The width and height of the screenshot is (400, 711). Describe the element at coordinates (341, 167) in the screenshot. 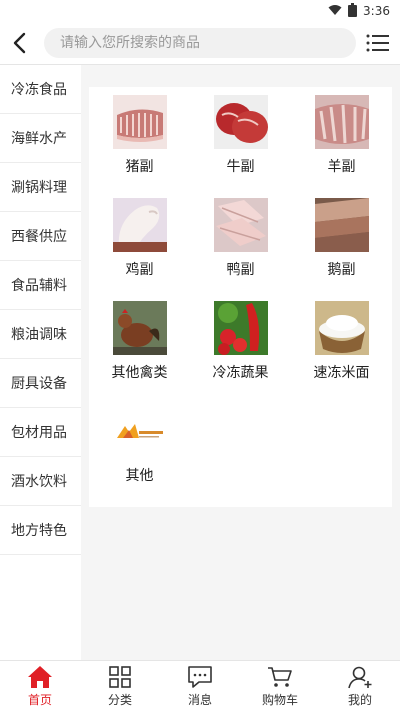

I see `category-label: 羊副` at that location.